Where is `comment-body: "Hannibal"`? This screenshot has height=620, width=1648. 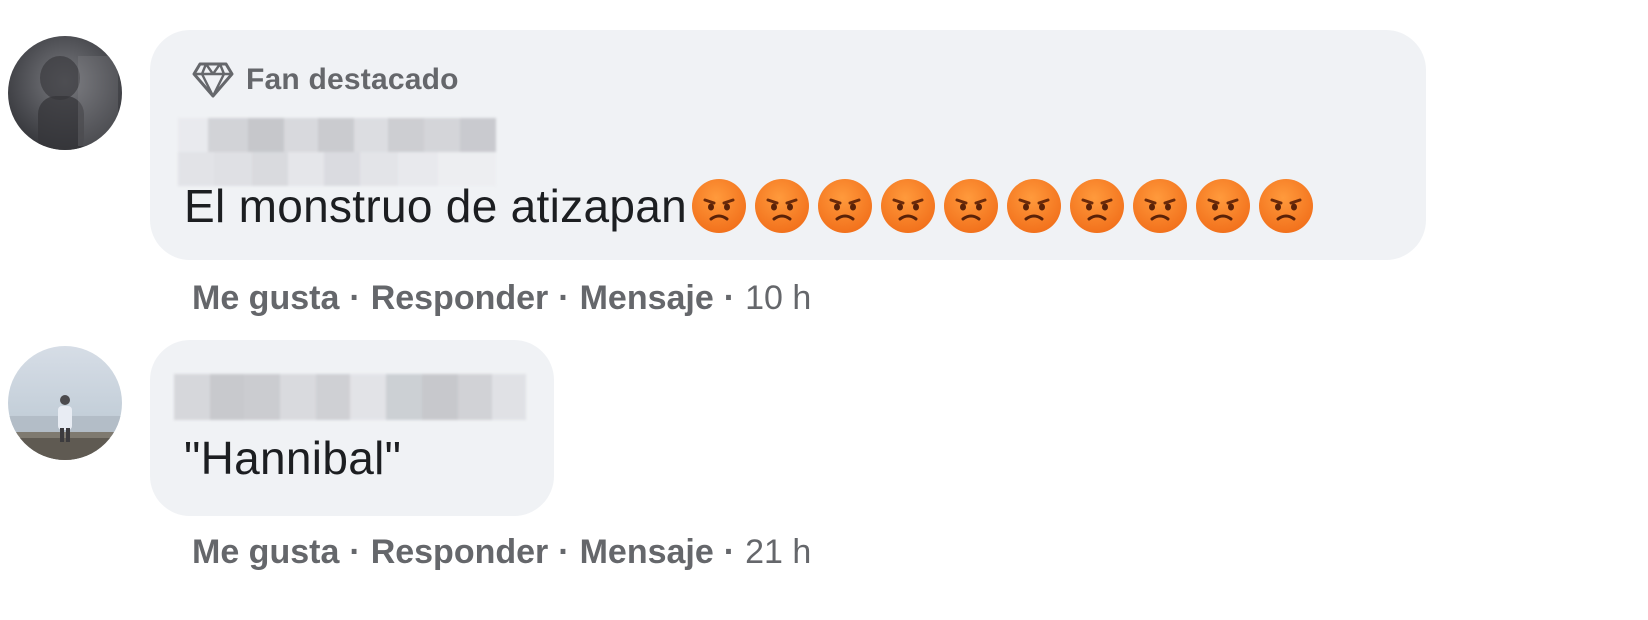 comment-body: "Hannibal" is located at coordinates (293, 458).